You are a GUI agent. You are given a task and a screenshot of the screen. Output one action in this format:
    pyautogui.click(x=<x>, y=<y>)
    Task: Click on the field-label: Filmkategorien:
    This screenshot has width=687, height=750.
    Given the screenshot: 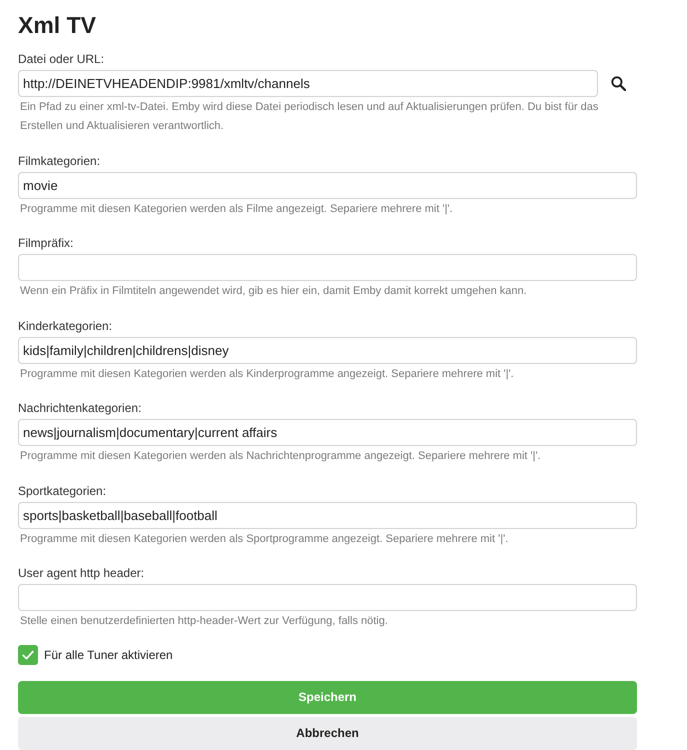 What is the action you would take?
    pyautogui.click(x=59, y=160)
    